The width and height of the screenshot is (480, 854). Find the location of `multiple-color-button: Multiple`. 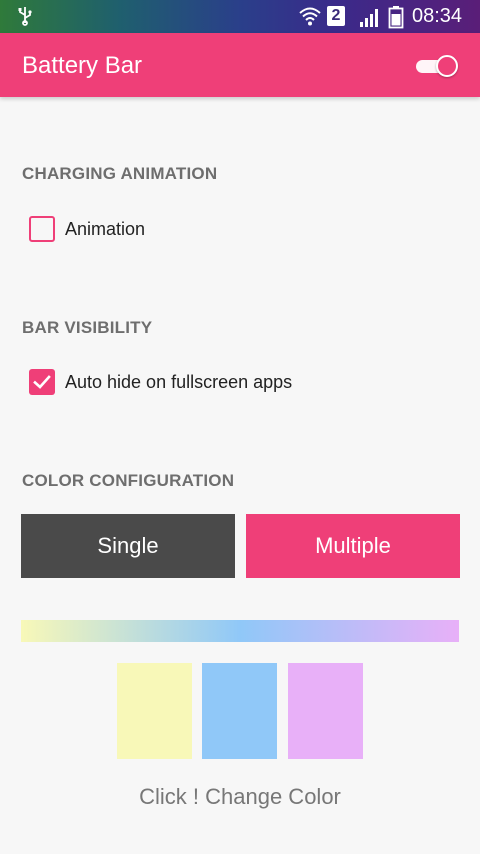

multiple-color-button: Multiple is located at coordinates (353, 546).